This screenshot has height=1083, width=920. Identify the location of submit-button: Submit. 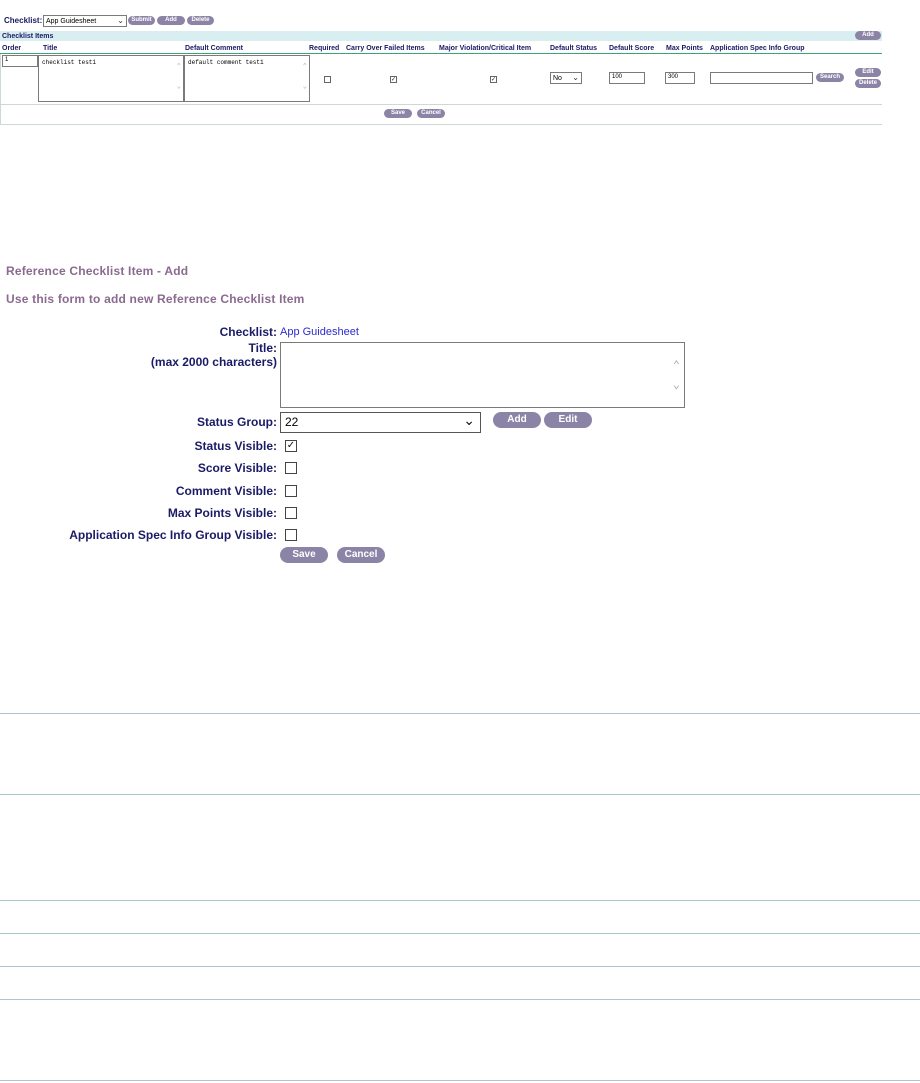
(141, 20).